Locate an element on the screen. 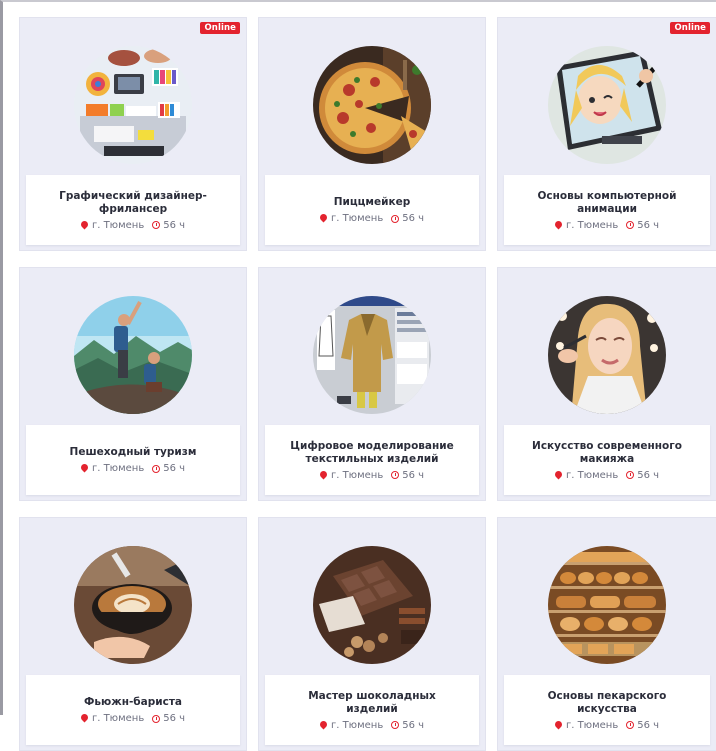 The width and height of the screenshot is (716, 751). course-title: Основы компьютерной анимации is located at coordinates (607, 203).